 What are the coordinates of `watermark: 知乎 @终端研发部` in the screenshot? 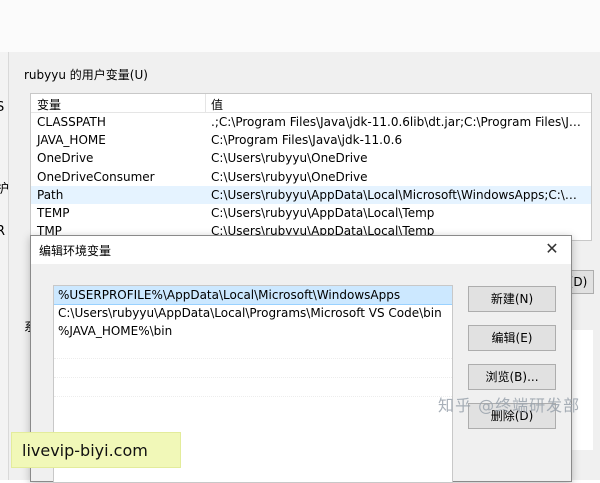 It's located at (509, 405).